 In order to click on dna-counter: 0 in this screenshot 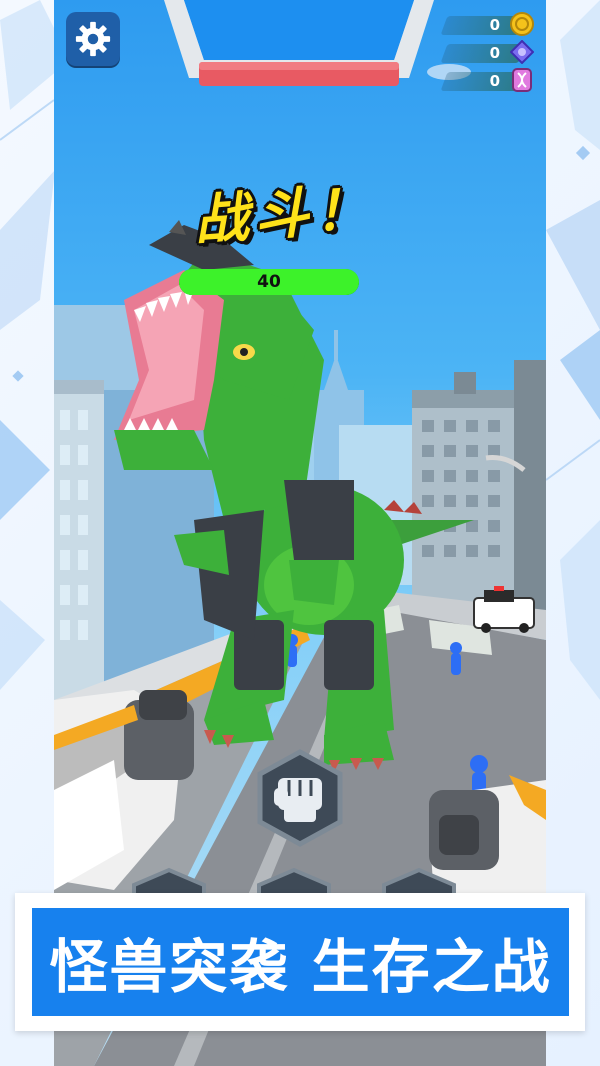, I will do `click(487, 80)`.